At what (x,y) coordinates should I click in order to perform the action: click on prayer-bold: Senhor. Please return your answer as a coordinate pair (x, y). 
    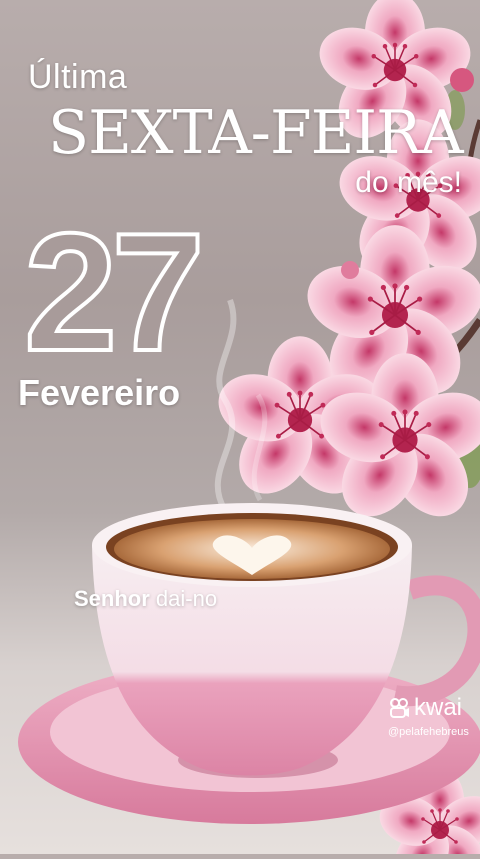
    Looking at the image, I should click on (112, 598).